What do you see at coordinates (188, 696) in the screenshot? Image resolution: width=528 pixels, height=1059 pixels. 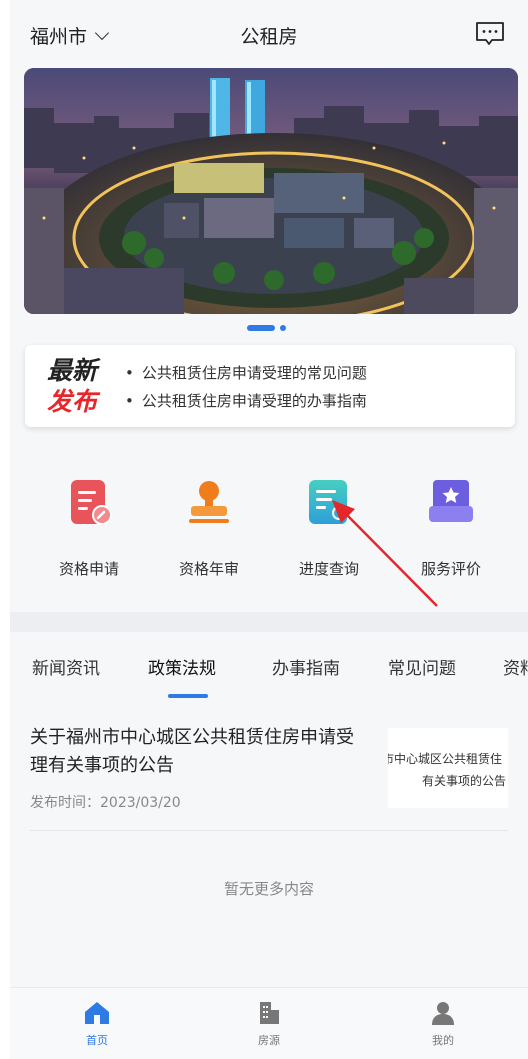 I see `active-tab-indicator` at bounding box center [188, 696].